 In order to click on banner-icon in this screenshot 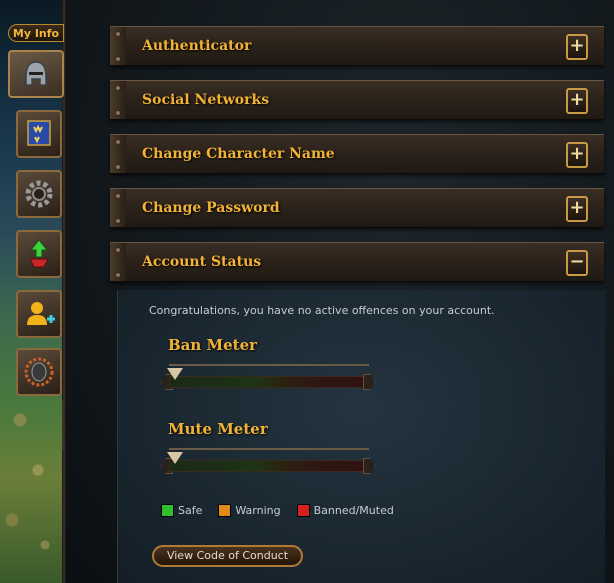, I will do `click(39, 133)`.